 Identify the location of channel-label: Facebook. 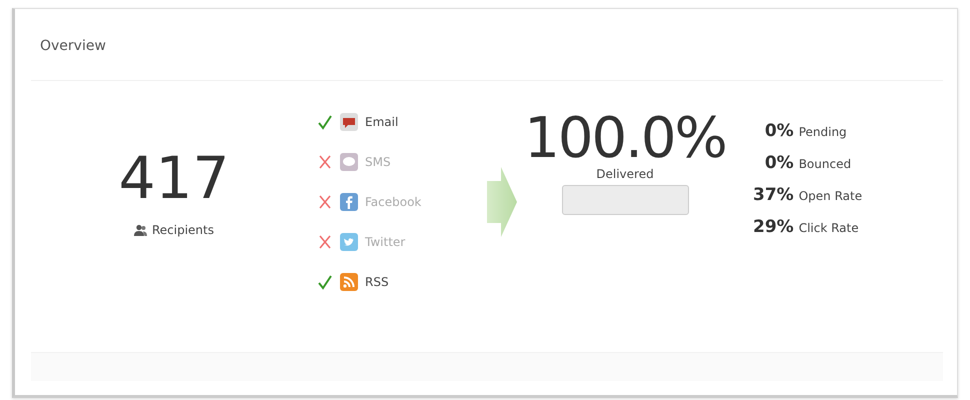
(393, 202).